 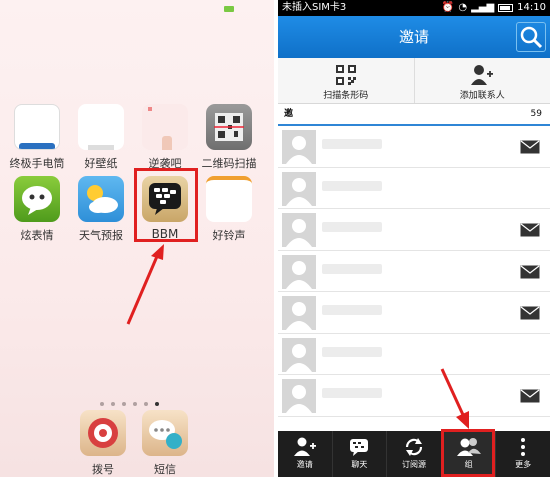 What do you see at coordinates (101, 235) in the screenshot?
I see `app-label: 天气预报` at bounding box center [101, 235].